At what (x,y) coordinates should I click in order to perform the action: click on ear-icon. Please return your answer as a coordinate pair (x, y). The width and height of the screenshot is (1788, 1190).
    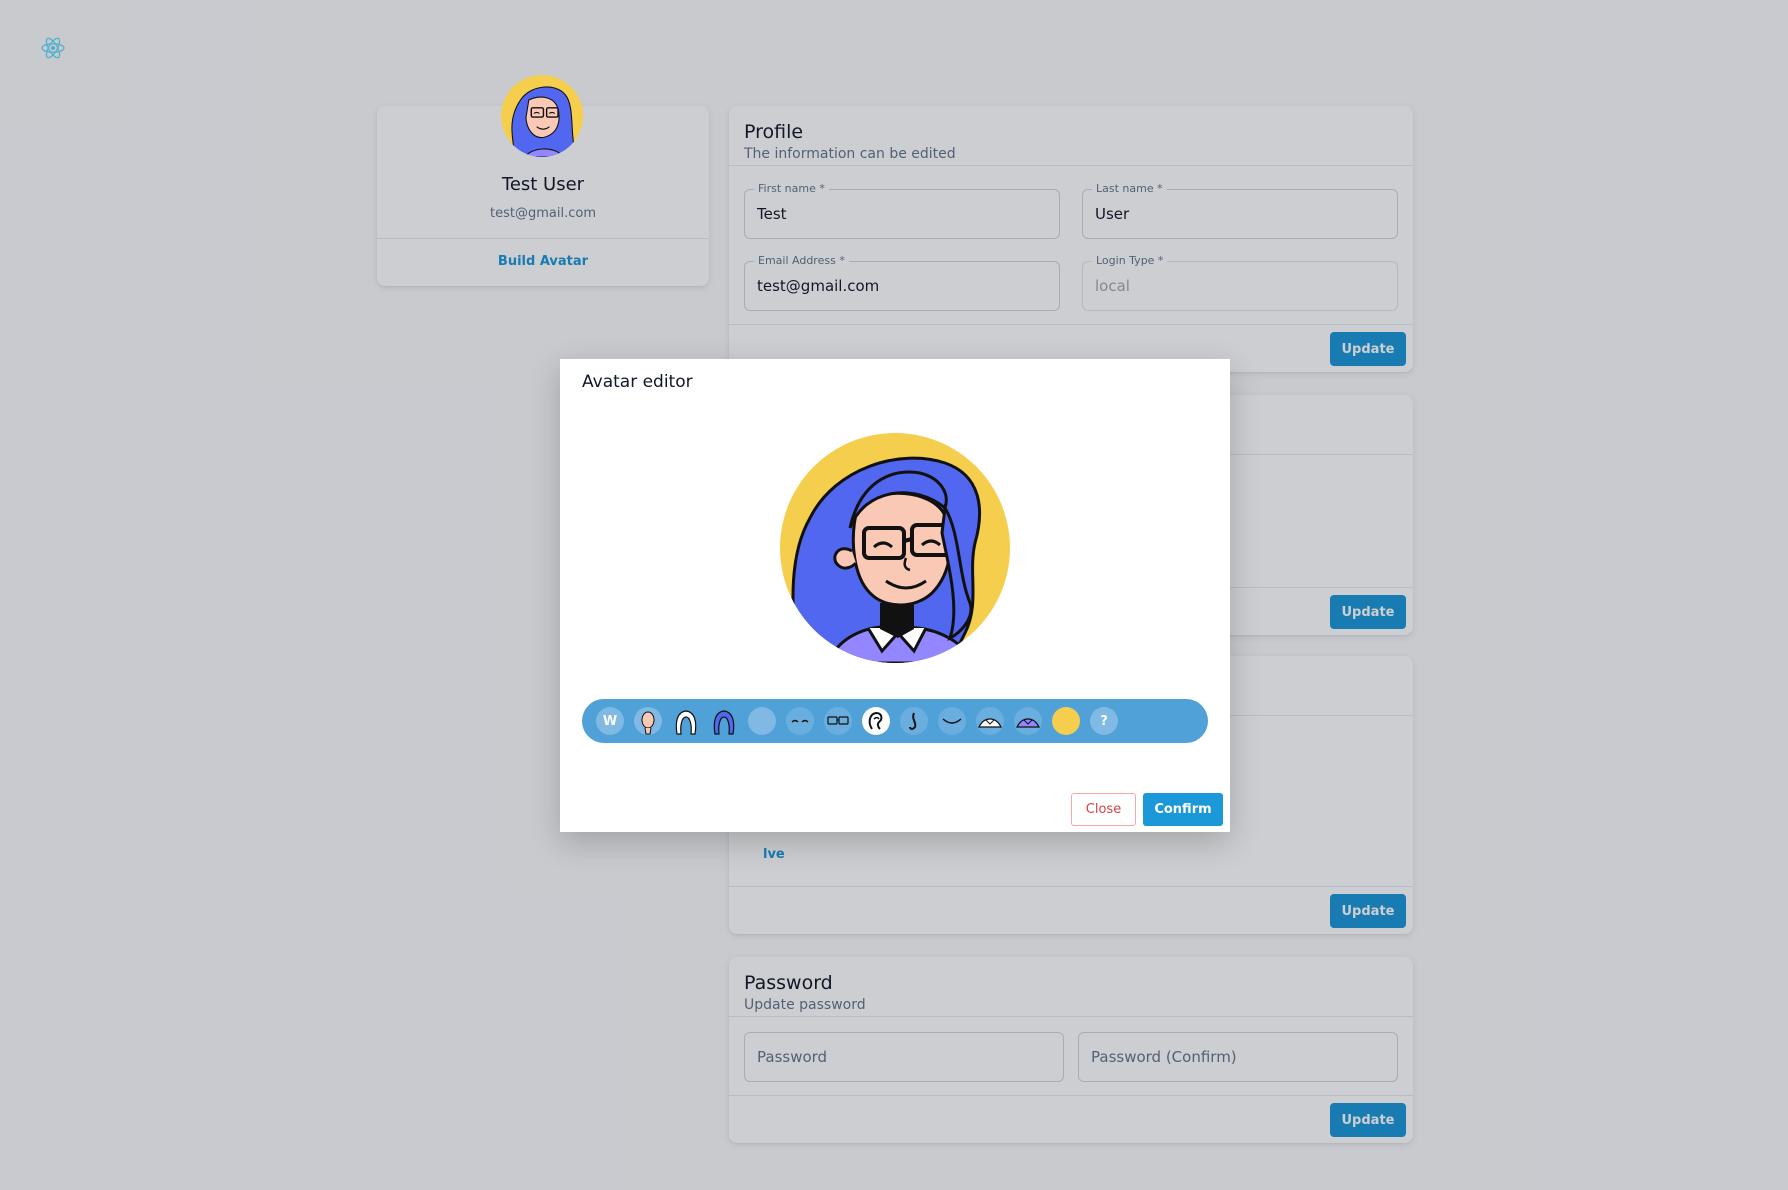
    Looking at the image, I should click on (875, 720).